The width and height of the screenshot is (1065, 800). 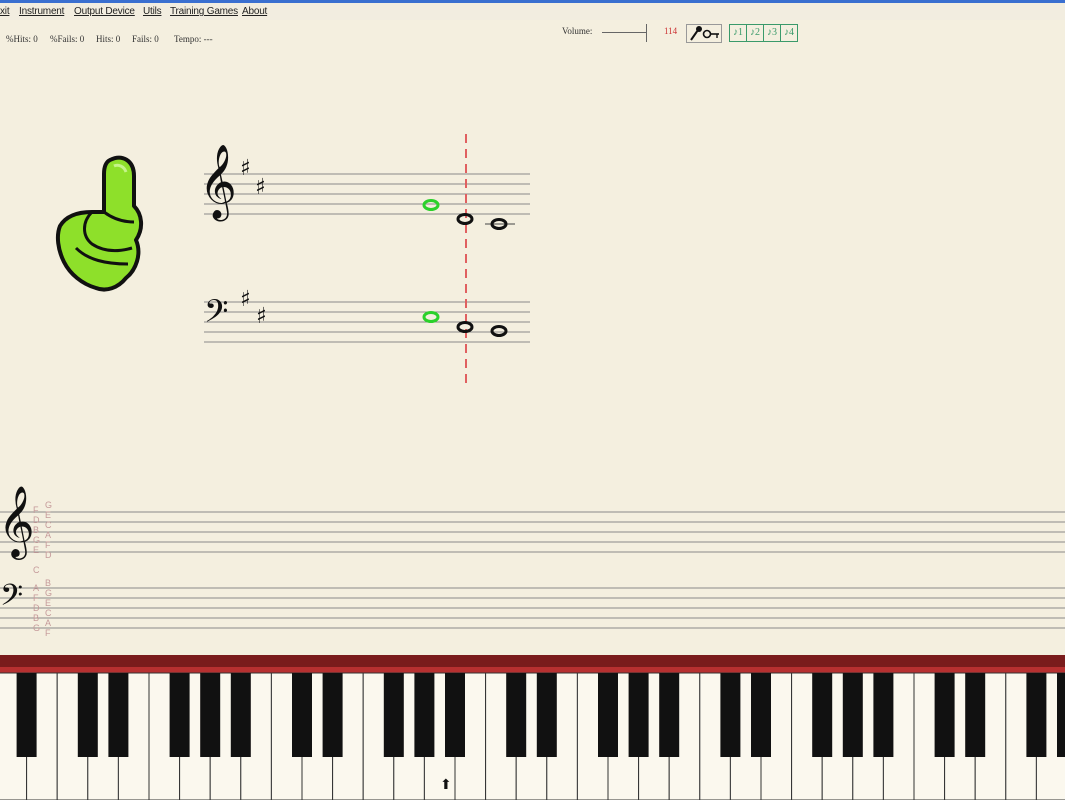 What do you see at coordinates (12, 599) in the screenshot?
I see `reference-bass-clef-icon: 𝄢` at bounding box center [12, 599].